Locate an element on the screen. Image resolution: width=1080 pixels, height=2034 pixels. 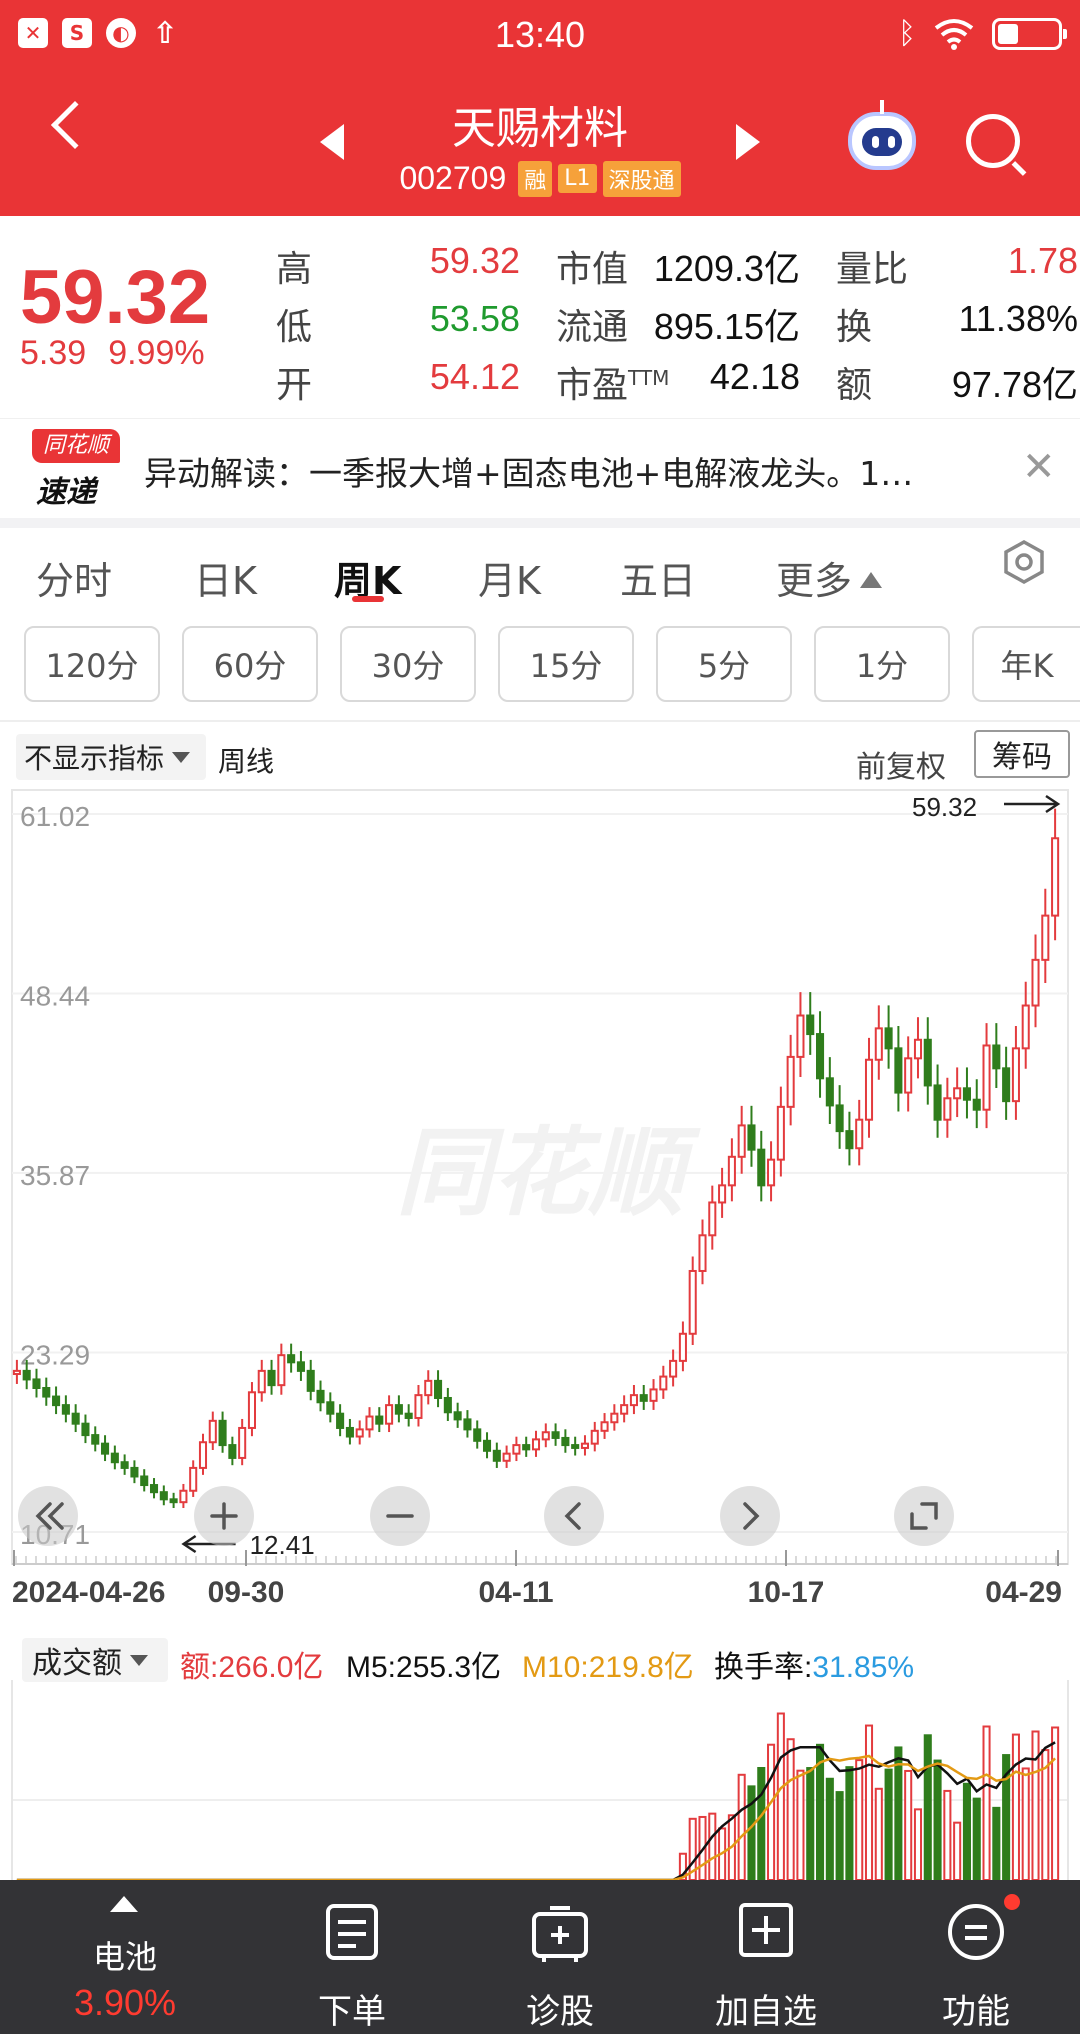
hexagon-settings-icon is located at coordinates (1024, 562).